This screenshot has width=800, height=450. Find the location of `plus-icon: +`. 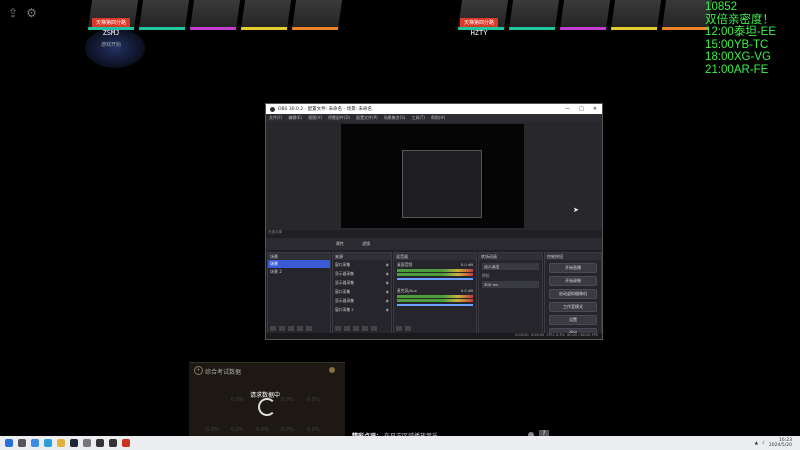

plus-icon: + is located at coordinates (198, 370).